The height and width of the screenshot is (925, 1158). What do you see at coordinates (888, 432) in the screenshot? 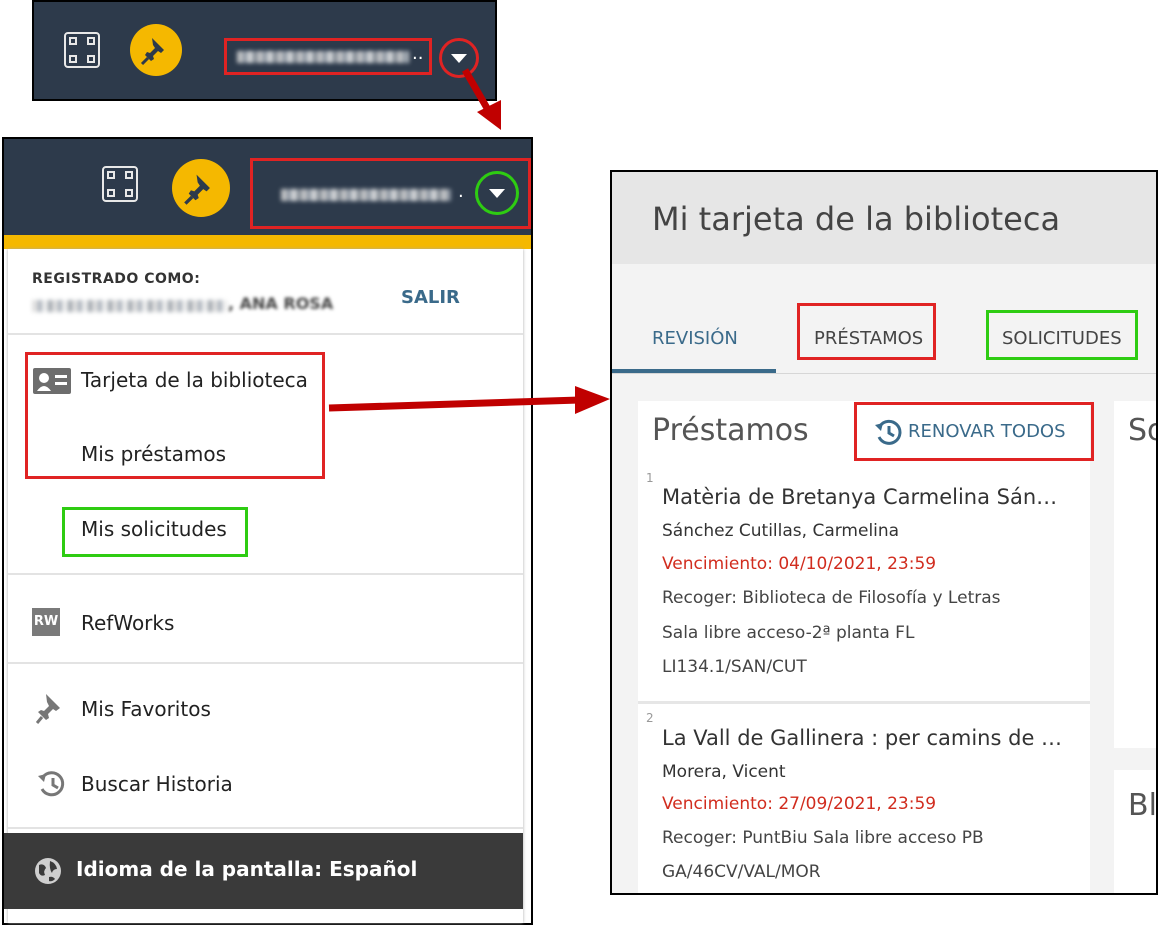
I see `renew-icon` at bounding box center [888, 432].